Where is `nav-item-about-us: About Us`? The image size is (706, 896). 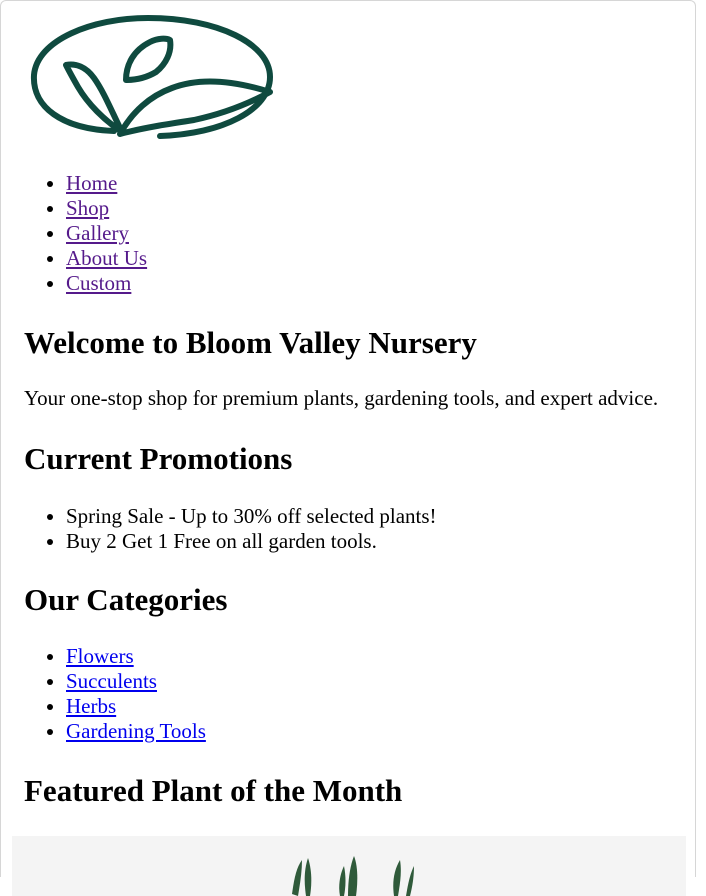
nav-item-about-us: About Us is located at coordinates (106, 258).